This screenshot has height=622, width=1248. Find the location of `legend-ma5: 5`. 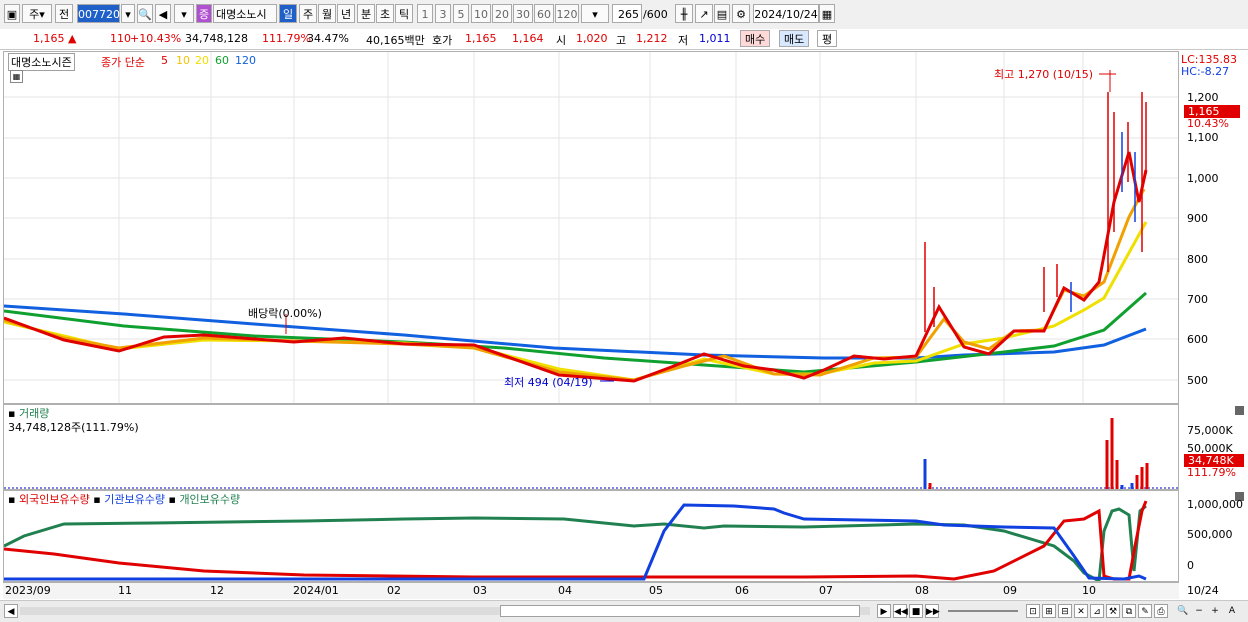

legend-ma5: 5 is located at coordinates (164, 60).